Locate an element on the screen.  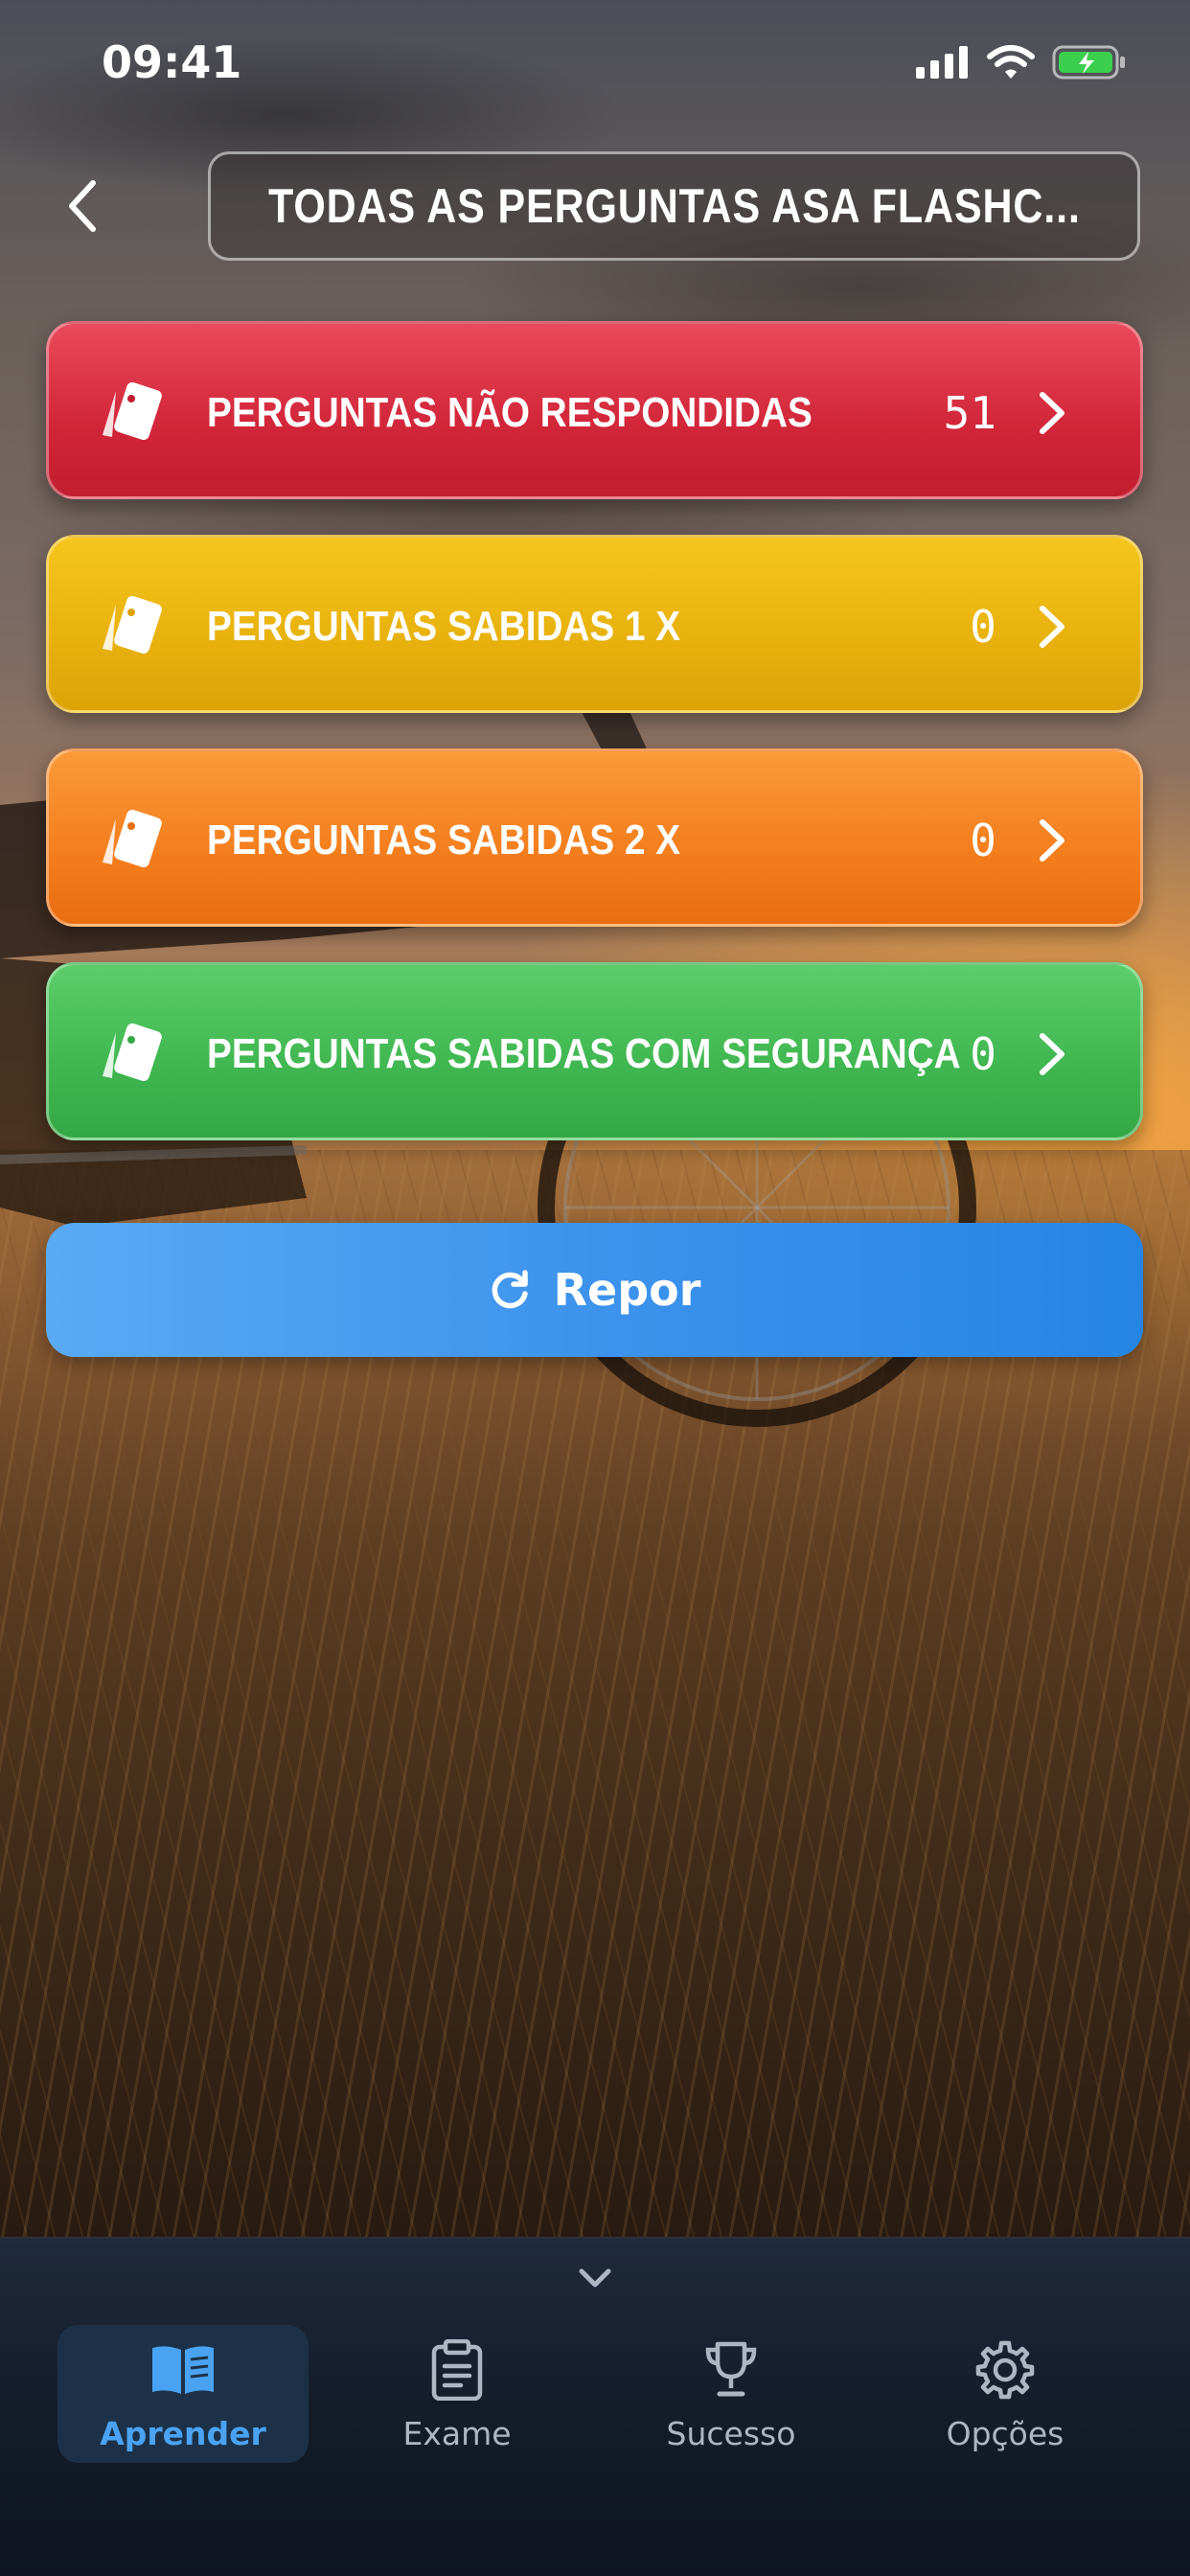
category-label: PERGUNTAS SABIDAS 2 X is located at coordinates (444, 839).